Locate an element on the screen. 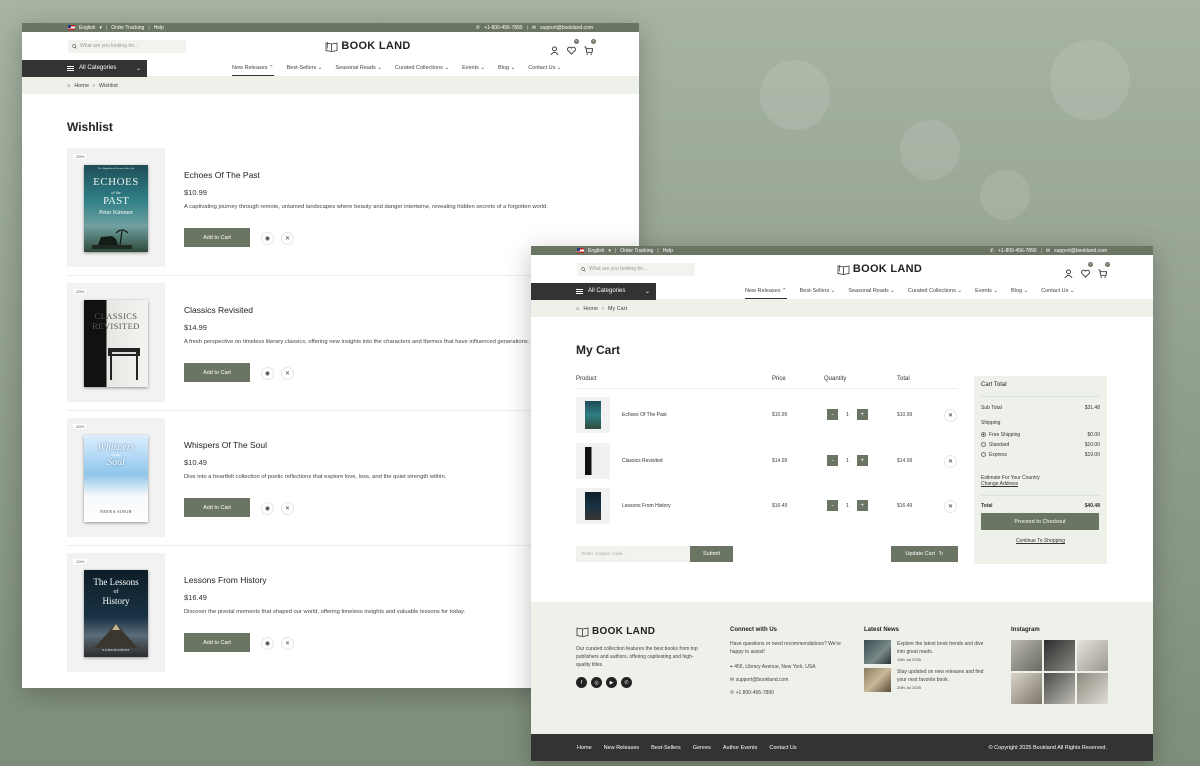 This screenshot has height=766, width=1200. shipping-option-express: Express $19.00 is located at coordinates (1040, 455).